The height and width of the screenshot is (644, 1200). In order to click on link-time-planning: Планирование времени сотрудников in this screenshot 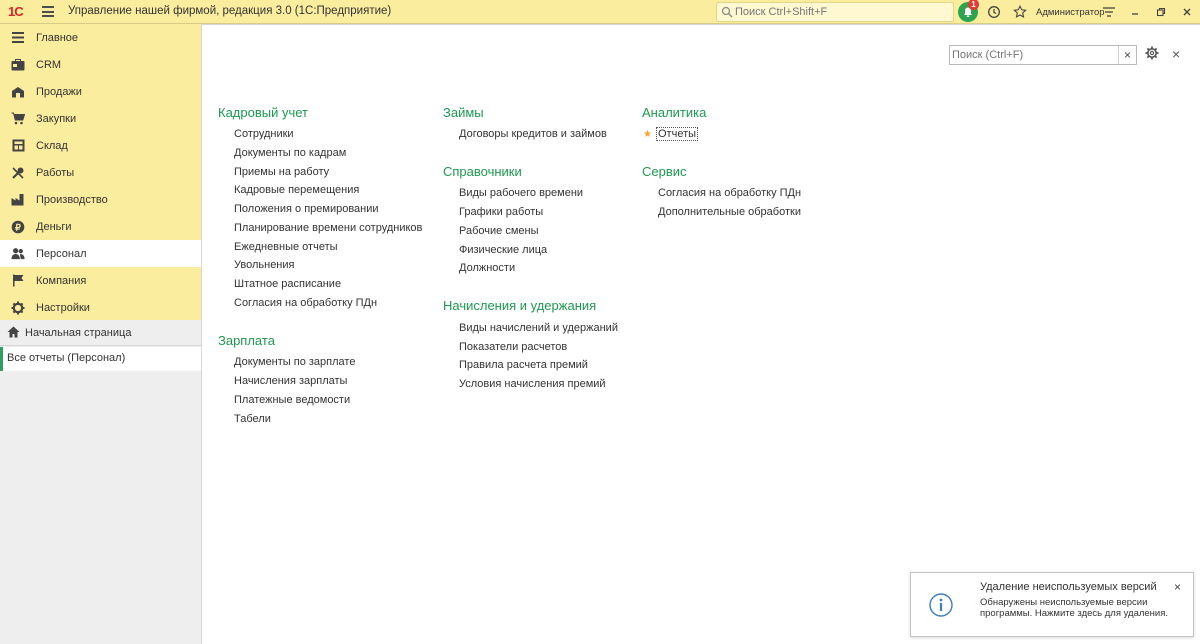, I will do `click(328, 228)`.